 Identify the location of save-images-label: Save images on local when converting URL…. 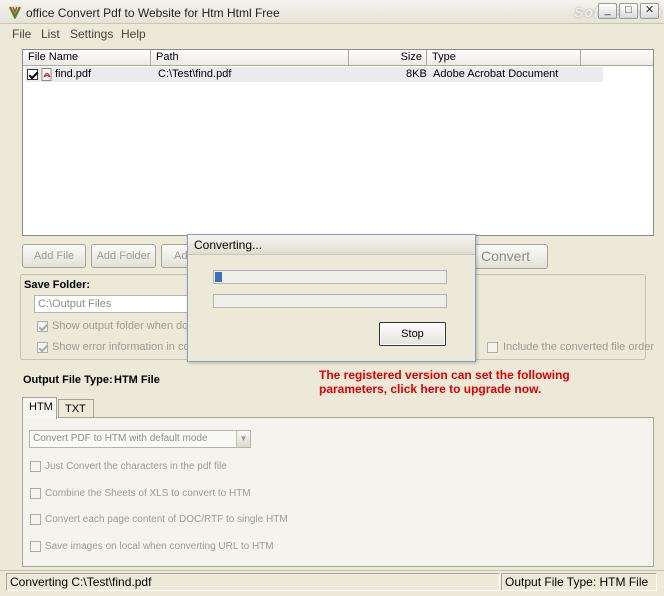
(159, 546).